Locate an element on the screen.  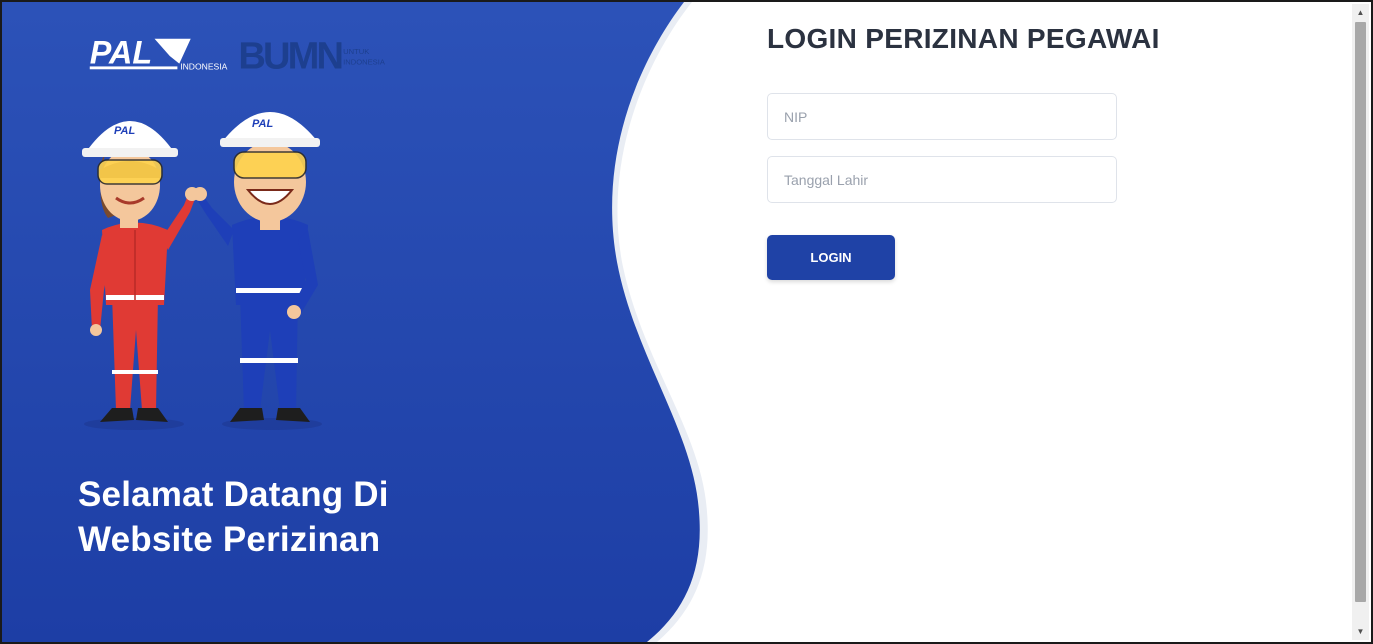
login-title: LOGIN PERIZINAN PEGAWAI is located at coordinates (963, 38).